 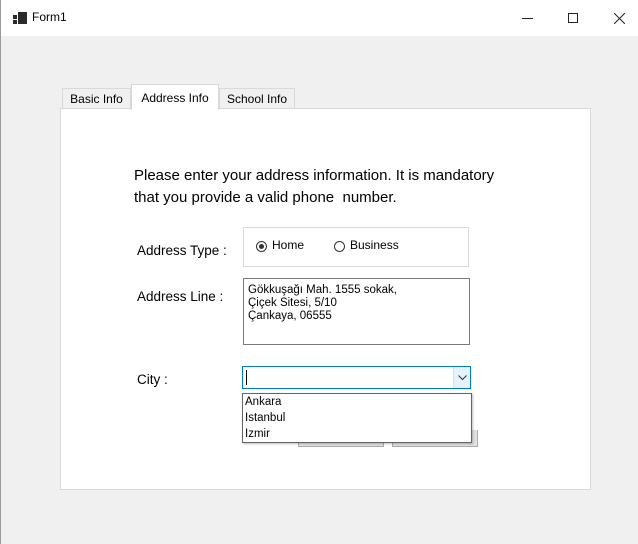 I want to click on tab-school-info: School Info, so click(x=257, y=98).